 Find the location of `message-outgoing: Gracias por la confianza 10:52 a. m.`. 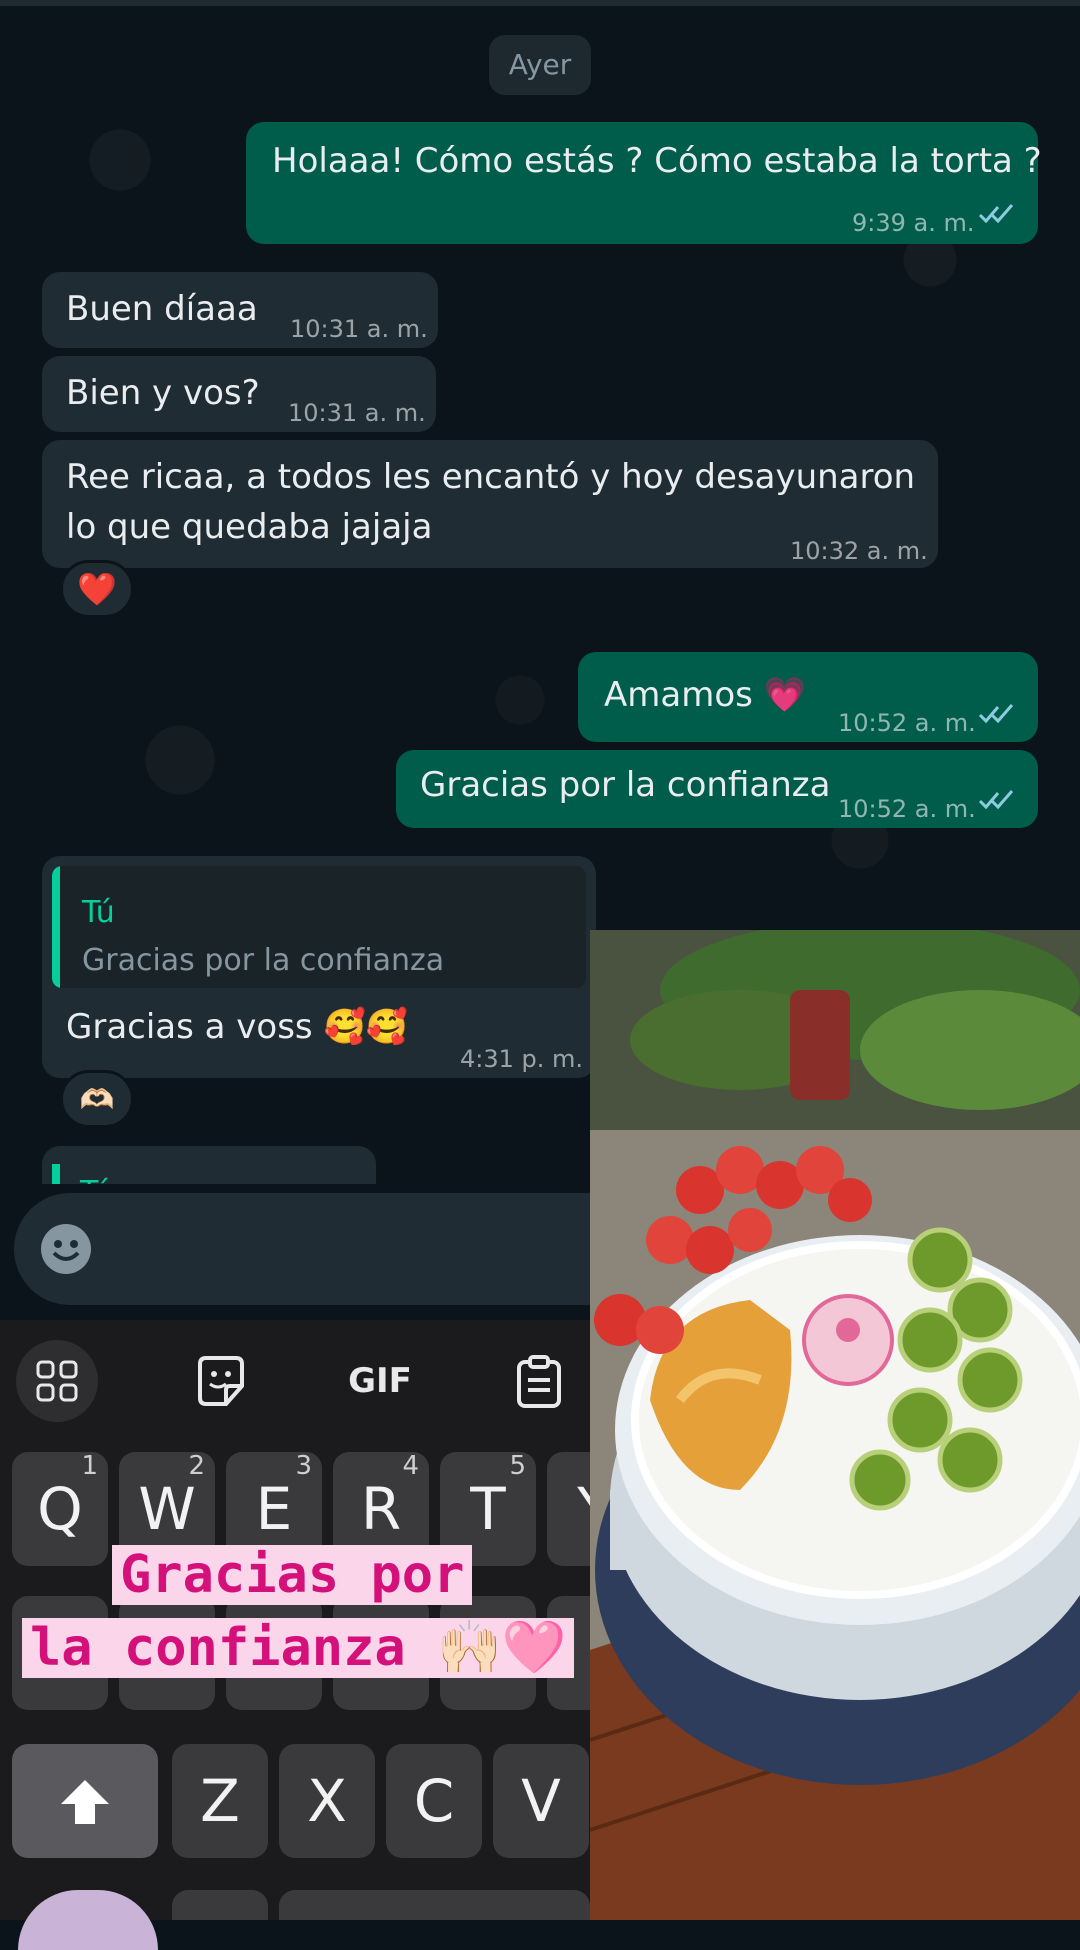

message-outgoing: Gracias por la confianza 10:52 a. m. is located at coordinates (717, 789).